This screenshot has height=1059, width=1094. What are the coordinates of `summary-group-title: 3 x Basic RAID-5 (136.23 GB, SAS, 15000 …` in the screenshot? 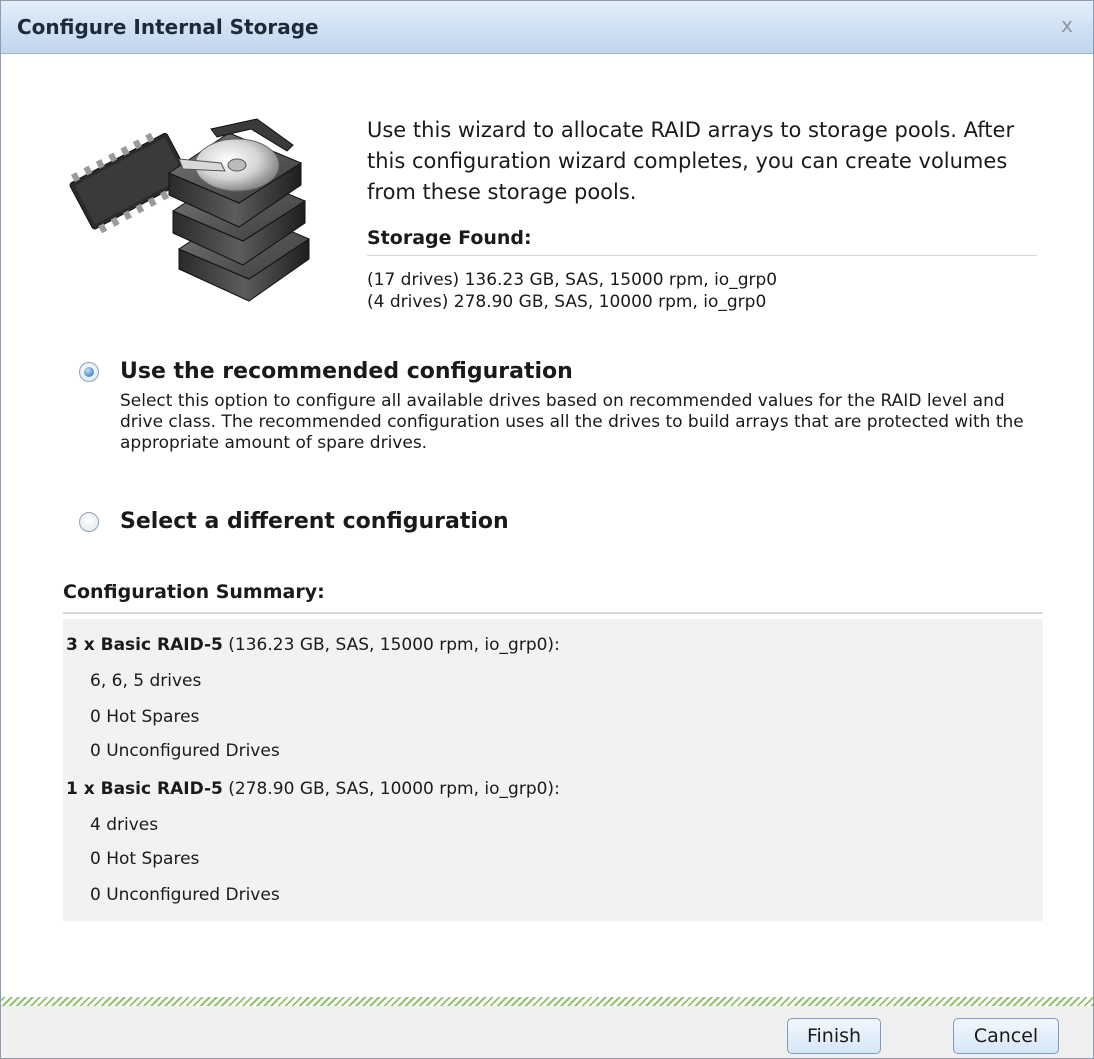 It's located at (313, 645).